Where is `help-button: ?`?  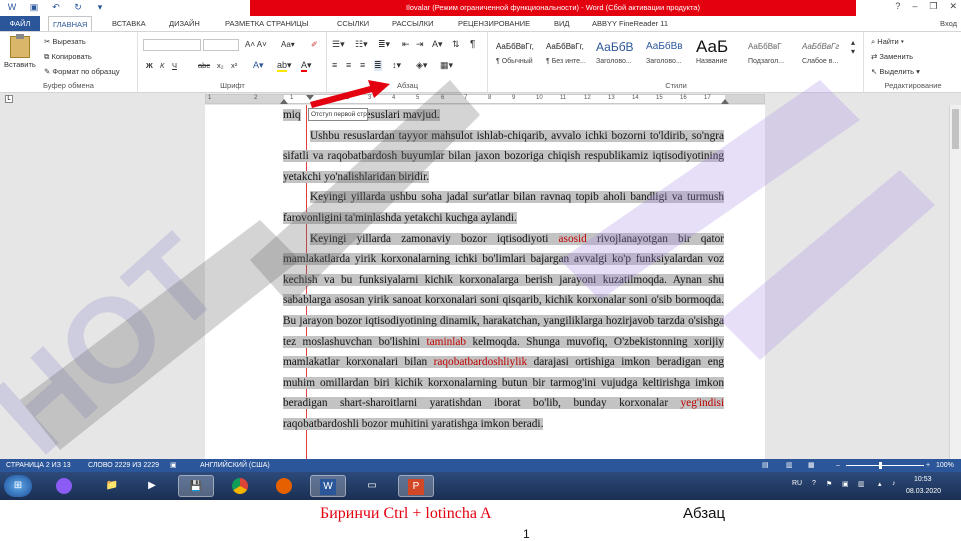 help-button: ? is located at coordinates (897, 6).